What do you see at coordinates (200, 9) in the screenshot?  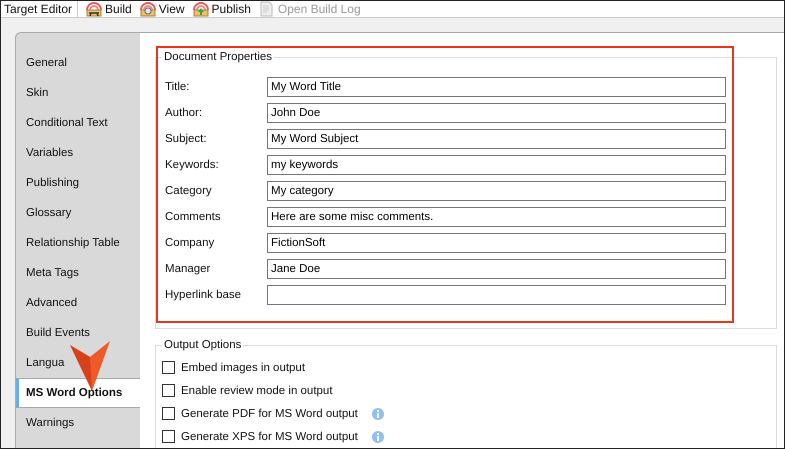 I see `upload-icon` at bounding box center [200, 9].